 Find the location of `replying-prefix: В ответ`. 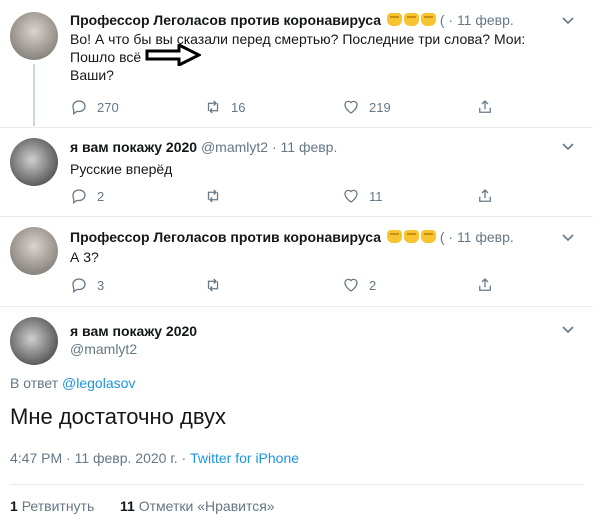

replying-prefix: В ответ is located at coordinates (34, 383).